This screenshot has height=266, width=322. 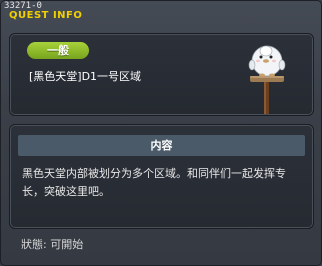 I want to click on penguin-on-signpost-icon, so click(x=267, y=79).